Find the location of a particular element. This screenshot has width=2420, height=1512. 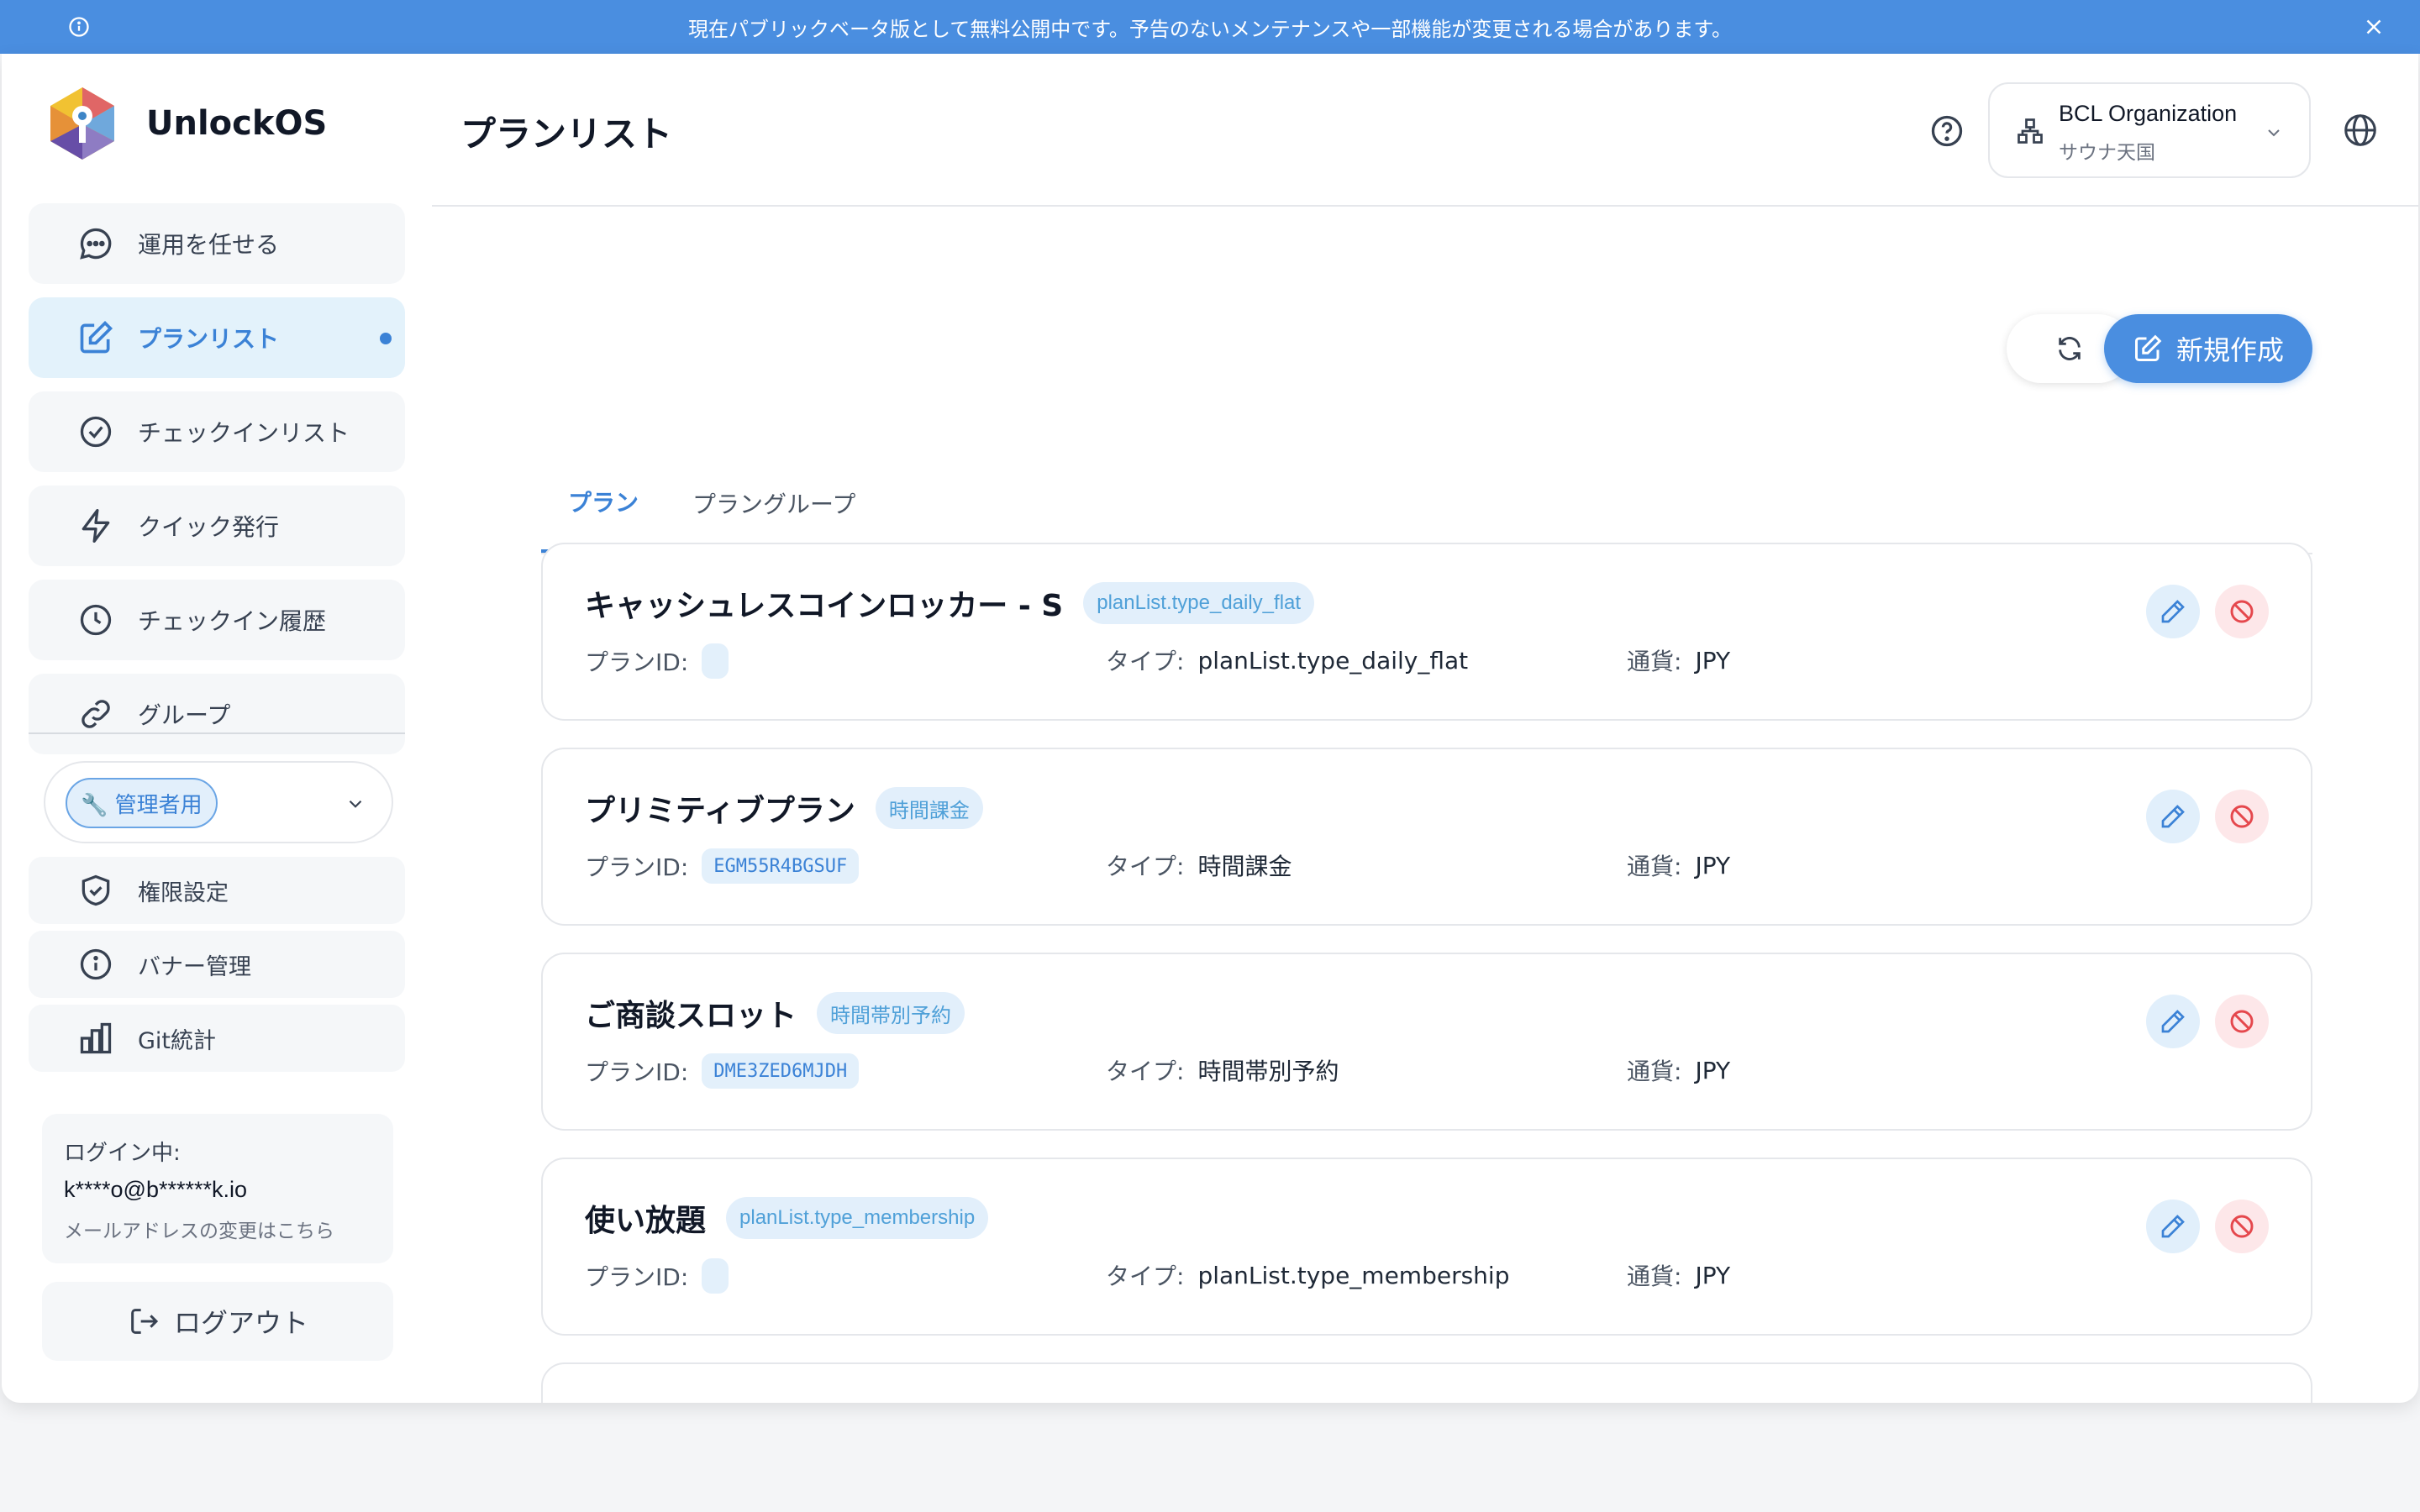

admin-item-git-stats: Git統計 is located at coordinates (217, 1038).